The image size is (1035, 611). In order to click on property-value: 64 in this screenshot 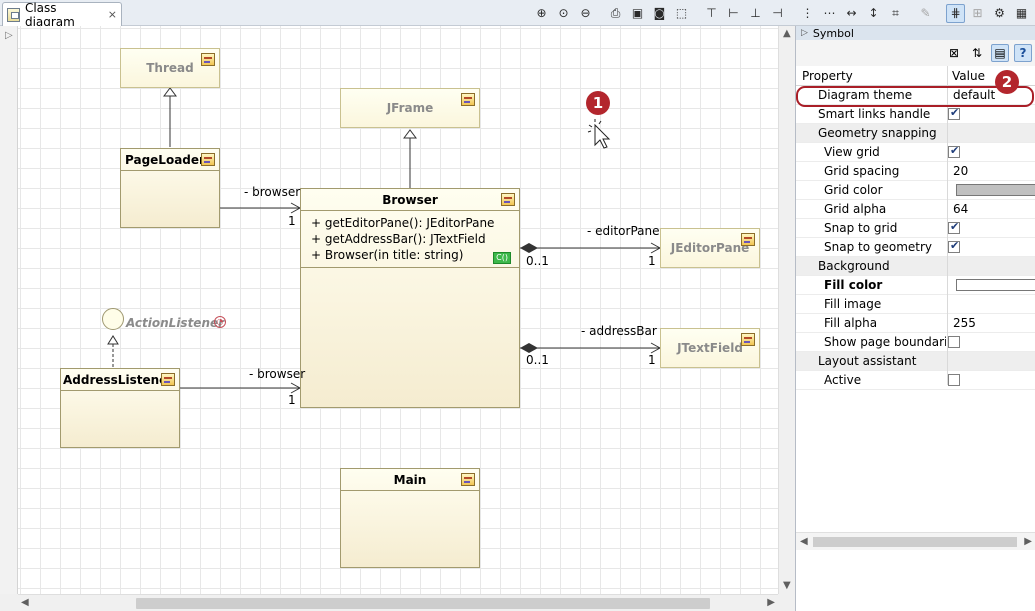, I will do `click(960, 209)`.